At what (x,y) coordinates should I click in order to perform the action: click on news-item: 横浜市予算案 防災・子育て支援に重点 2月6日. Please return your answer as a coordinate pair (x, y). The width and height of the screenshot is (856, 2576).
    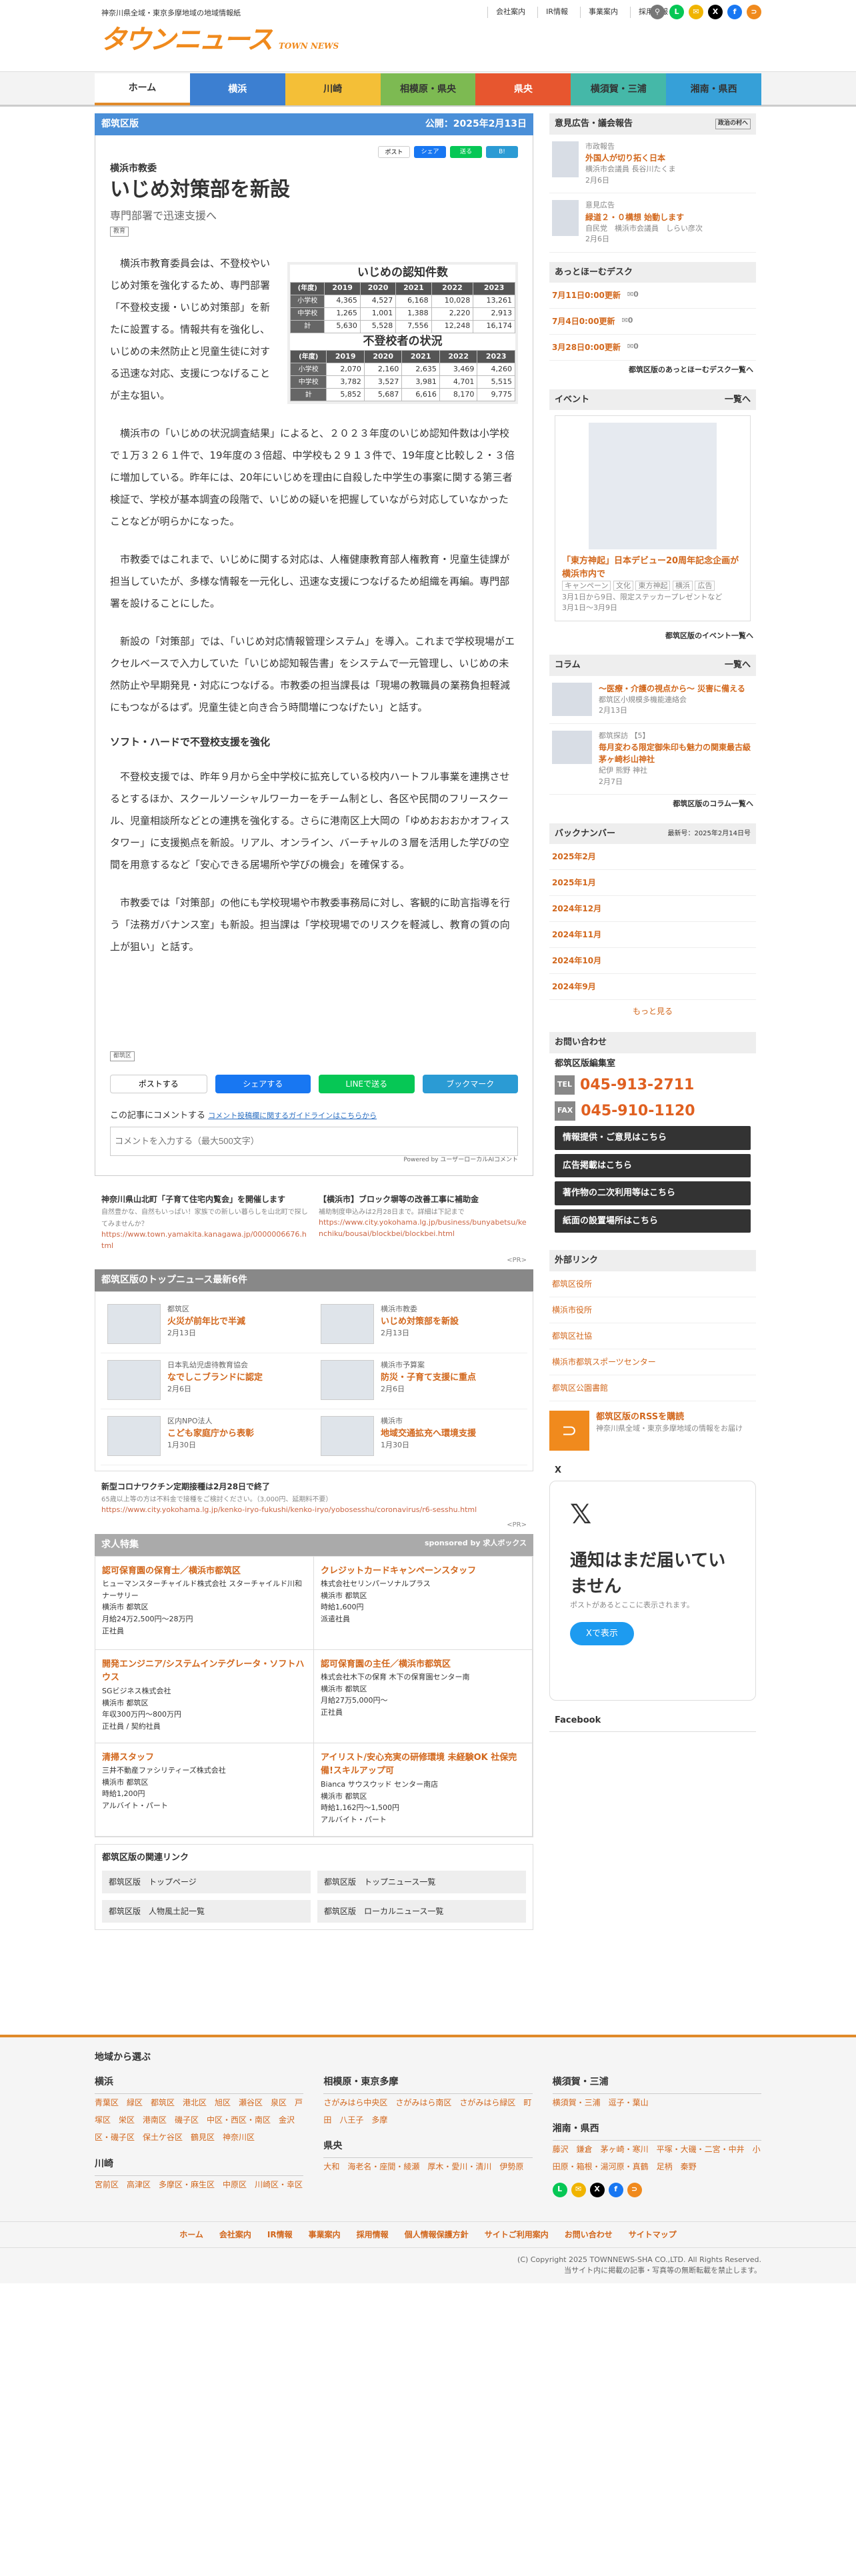
    Looking at the image, I should click on (420, 1381).